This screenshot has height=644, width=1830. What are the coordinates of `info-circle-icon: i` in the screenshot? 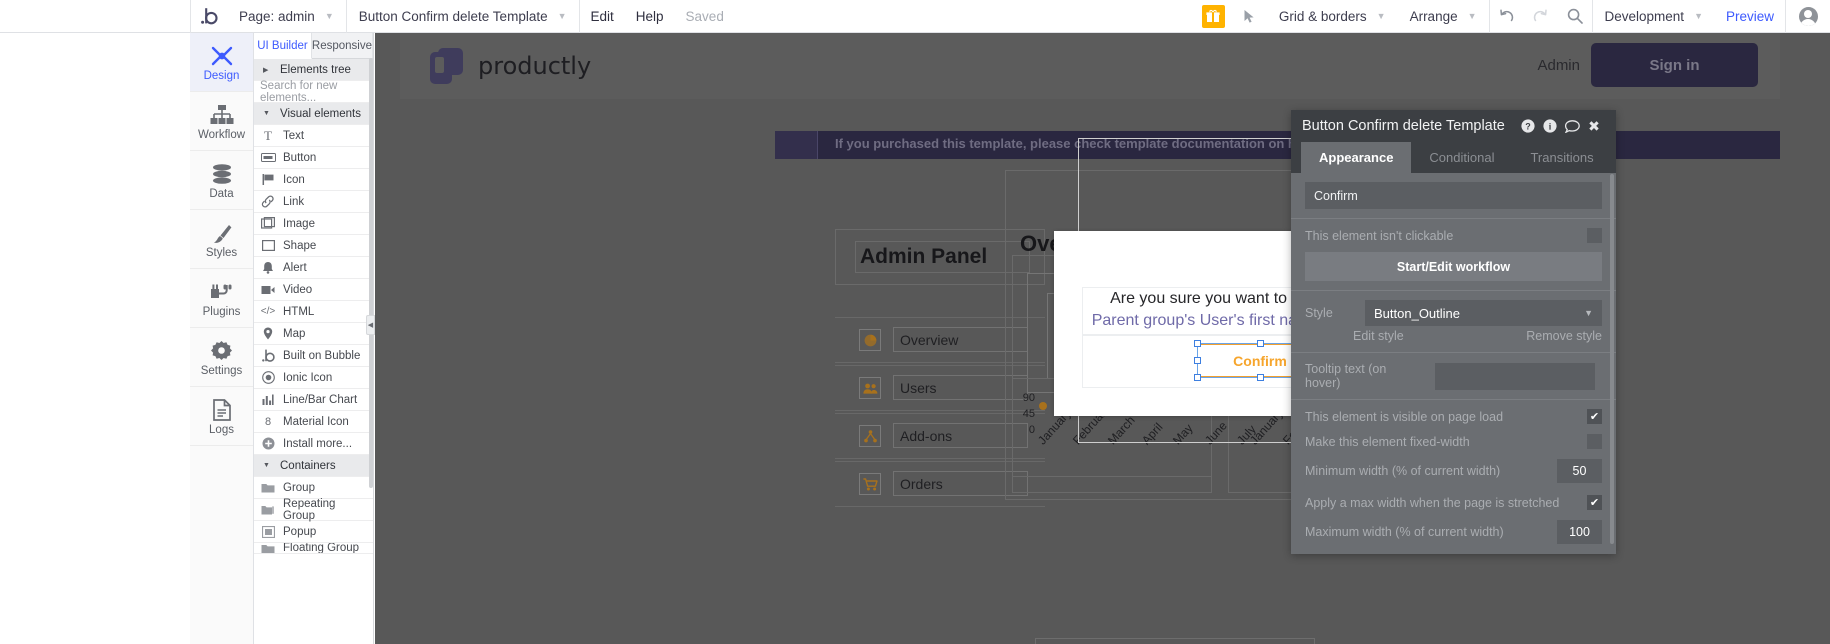 It's located at (1550, 126).